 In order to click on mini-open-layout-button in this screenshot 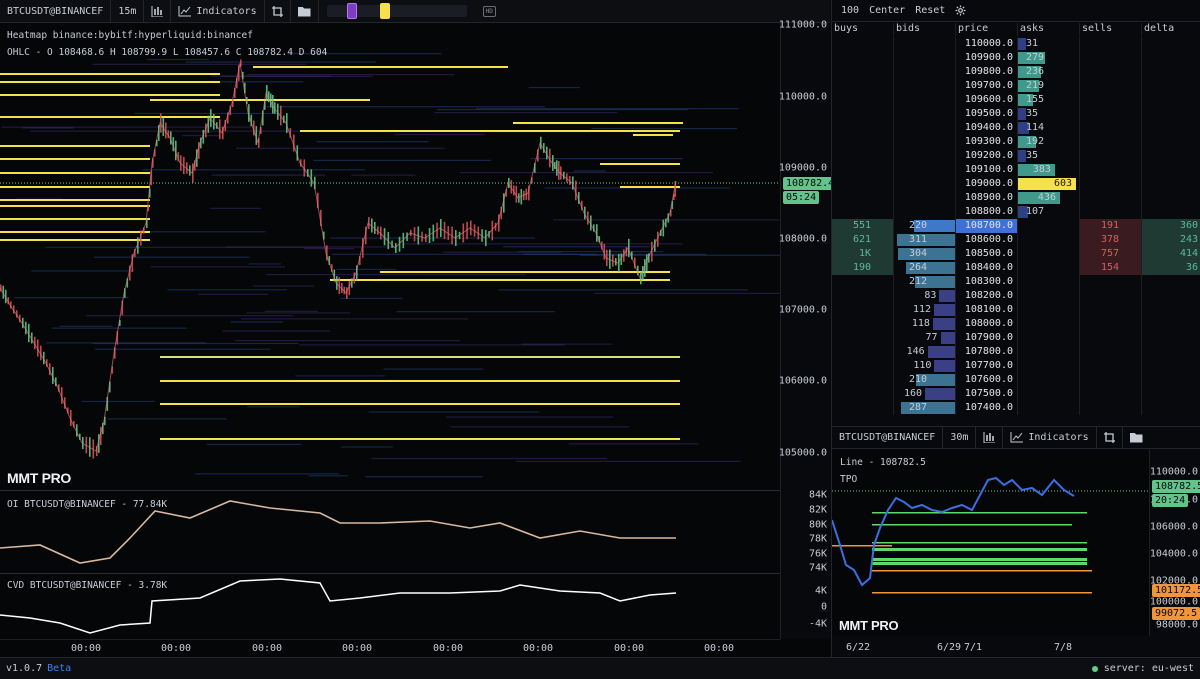, I will do `click(1136, 438)`.